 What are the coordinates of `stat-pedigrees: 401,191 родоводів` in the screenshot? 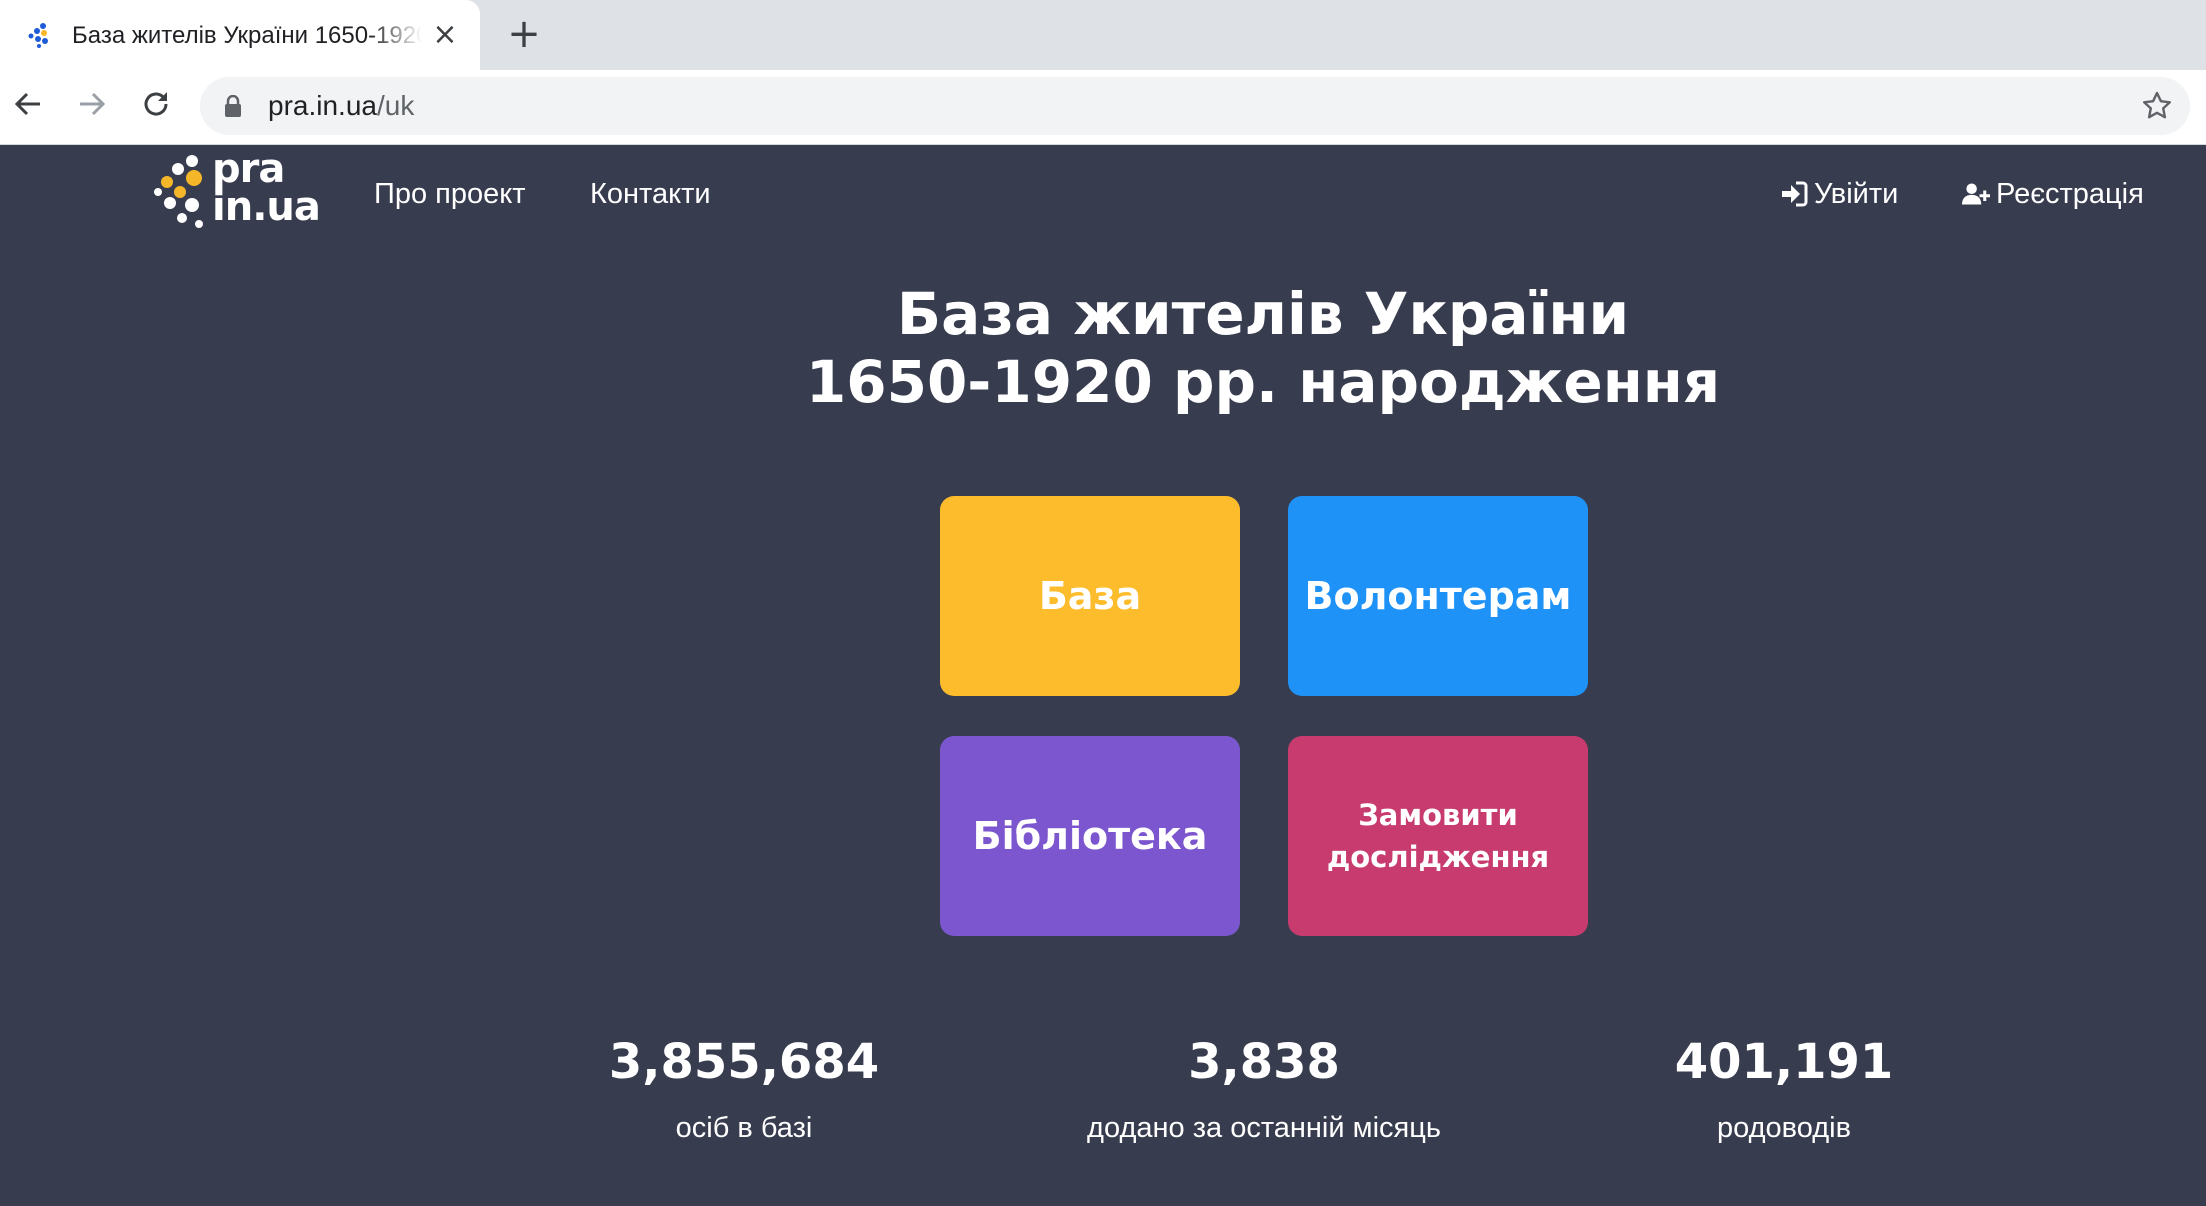 It's located at (1784, 1088).